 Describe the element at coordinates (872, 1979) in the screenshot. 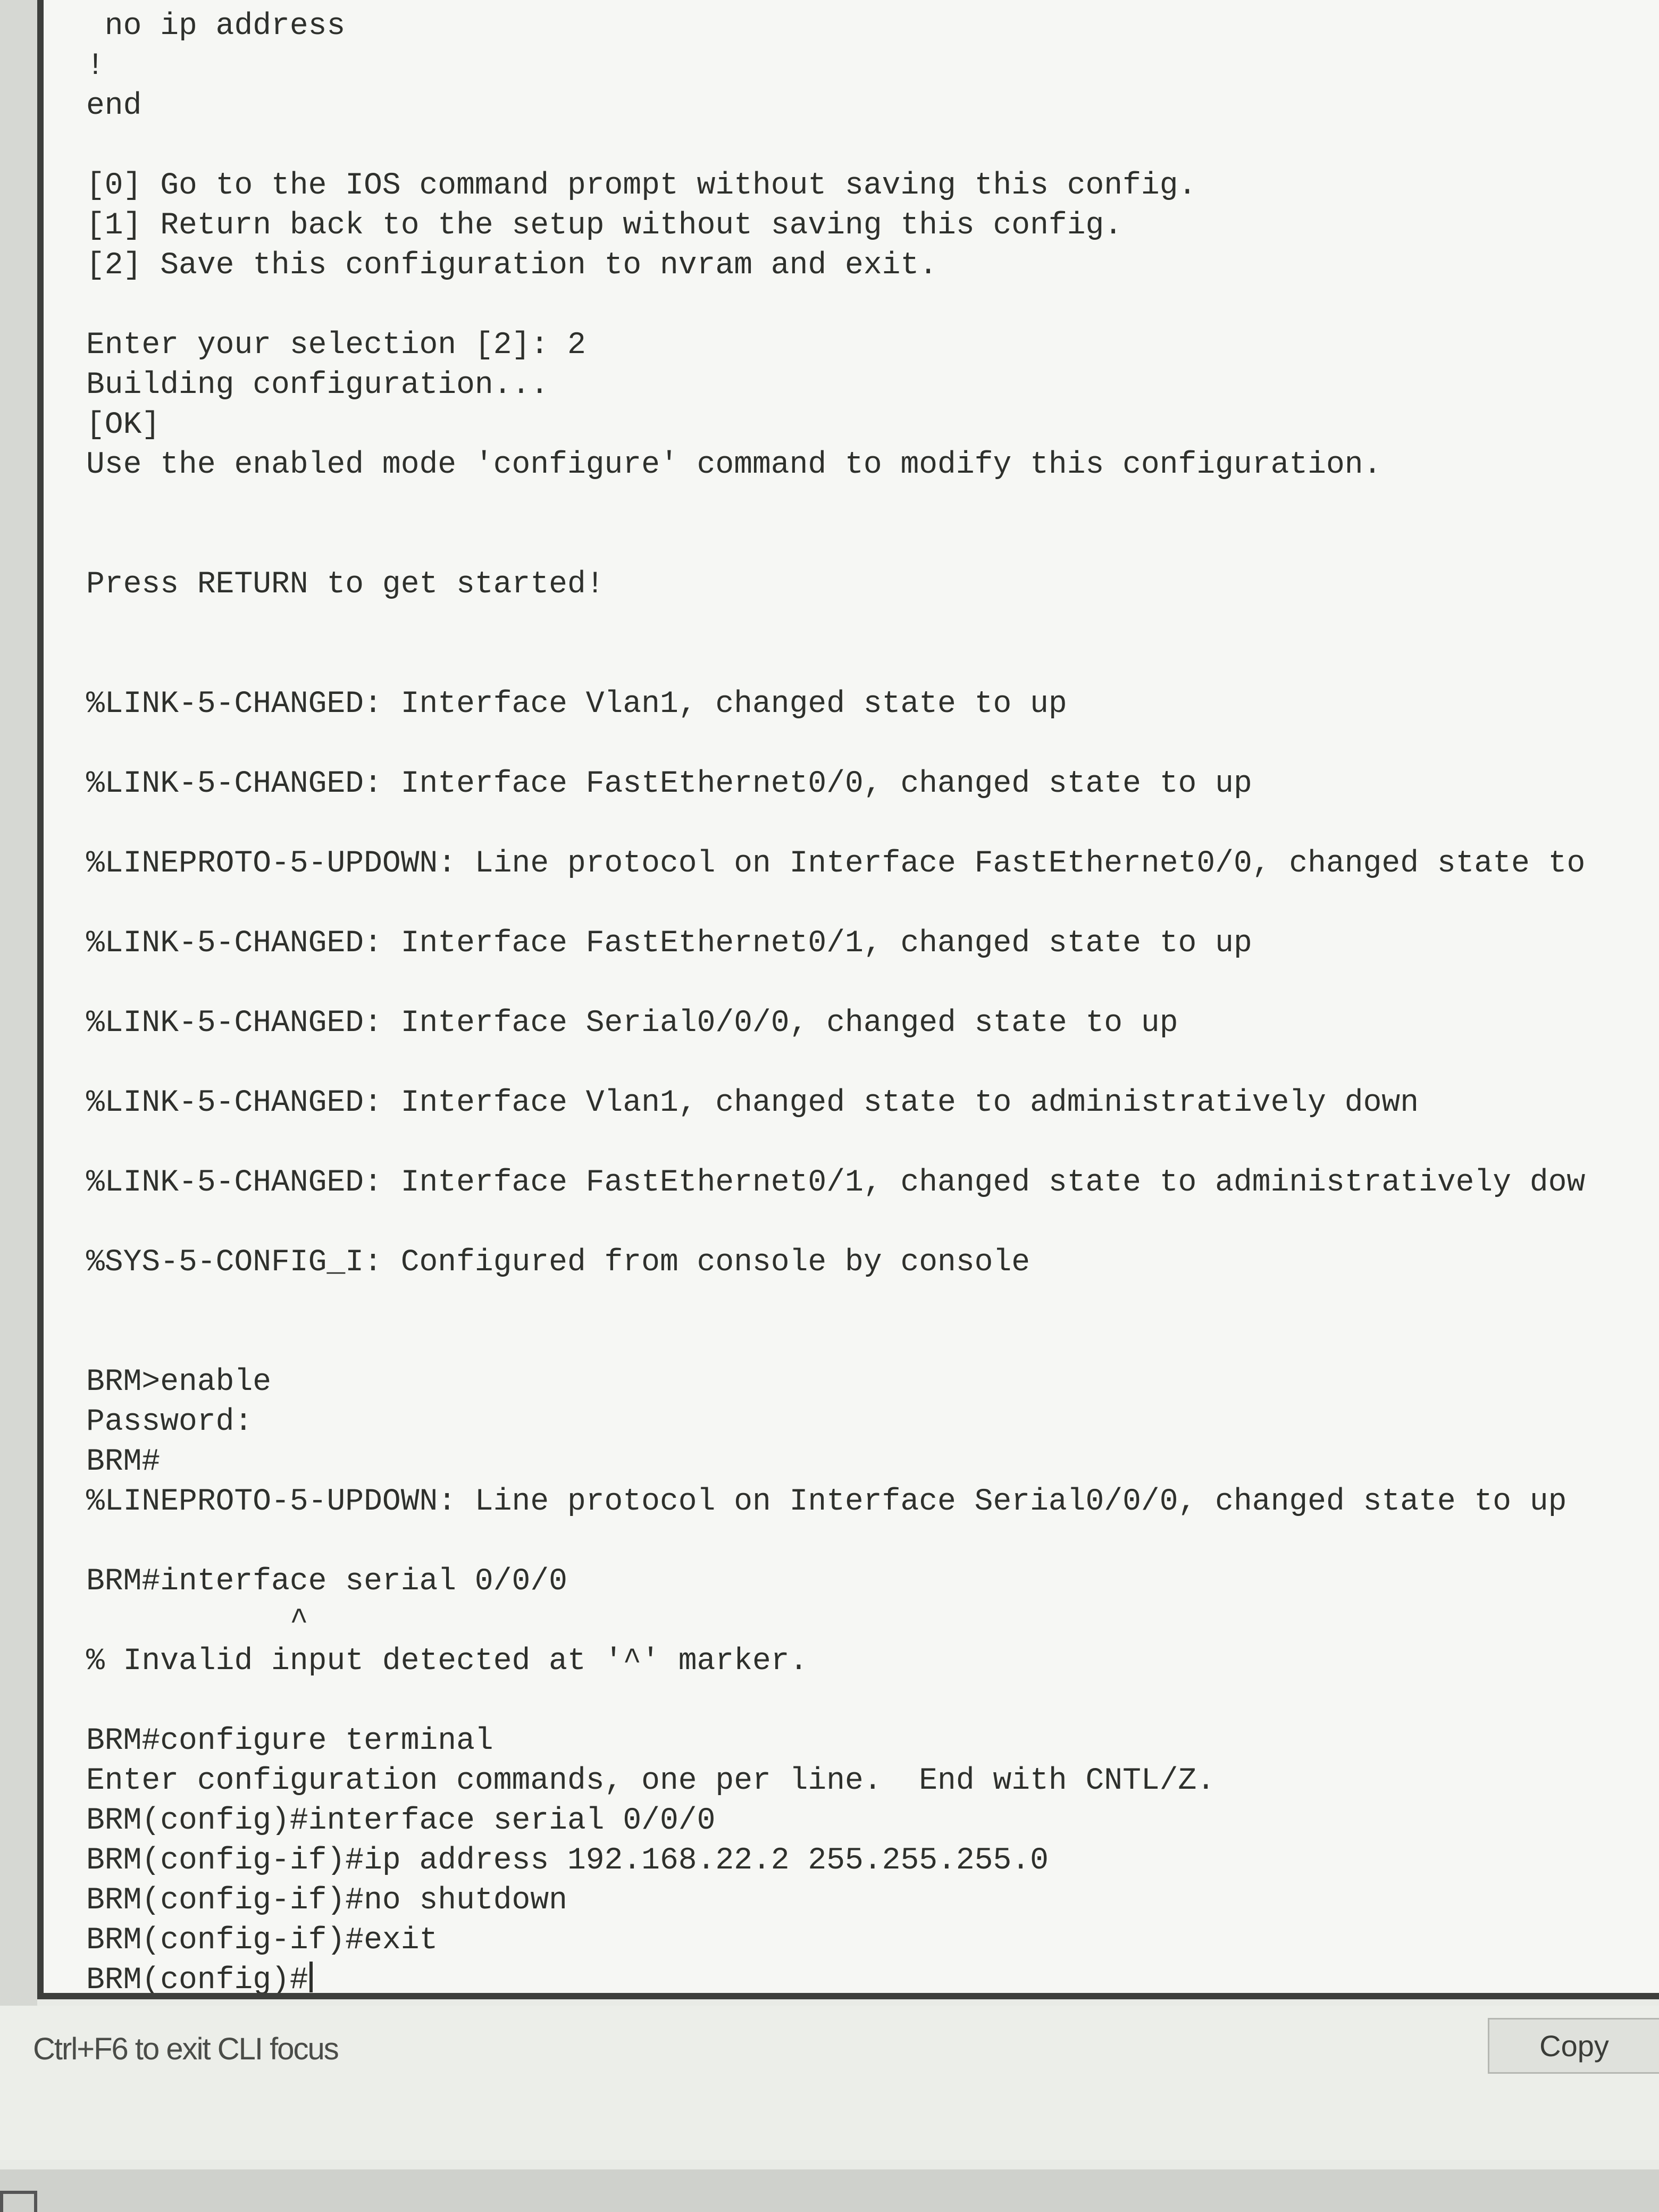

I see `cli-prompt-line: BRM(config)#` at that location.